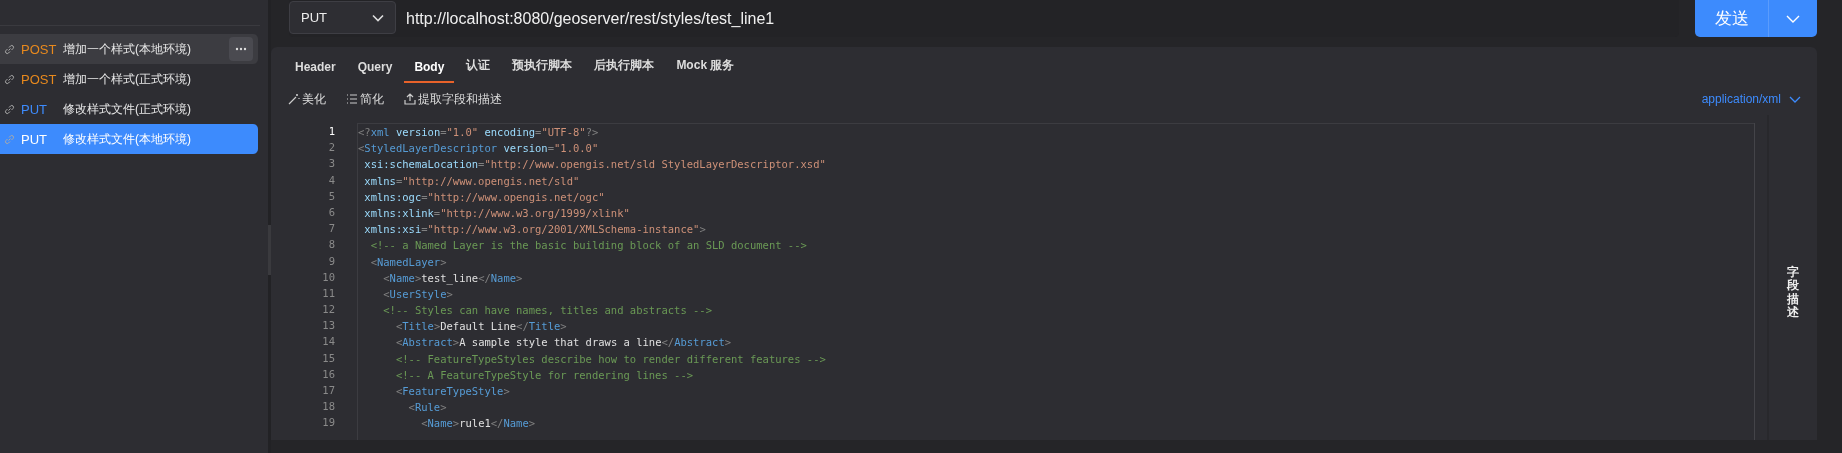 The height and width of the screenshot is (453, 1842). Describe the element at coordinates (331, 180) in the screenshot. I see `line-number: 4` at that location.